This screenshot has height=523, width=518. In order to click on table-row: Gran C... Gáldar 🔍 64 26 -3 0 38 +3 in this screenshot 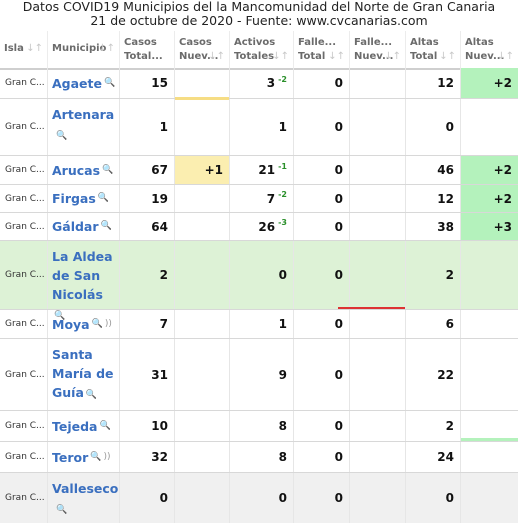, I will do `click(259, 227)`.